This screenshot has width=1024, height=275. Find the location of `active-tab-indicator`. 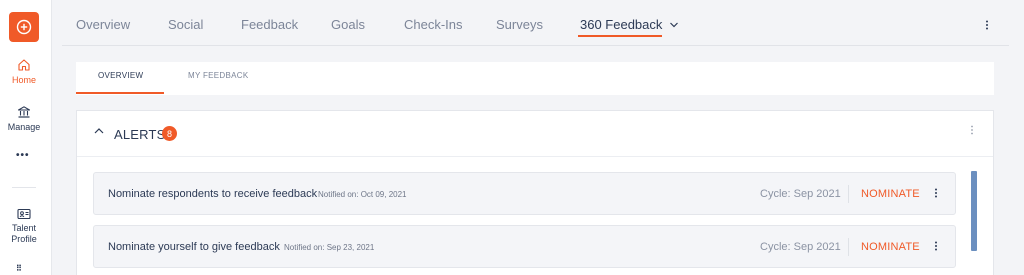

active-tab-indicator is located at coordinates (620, 36).